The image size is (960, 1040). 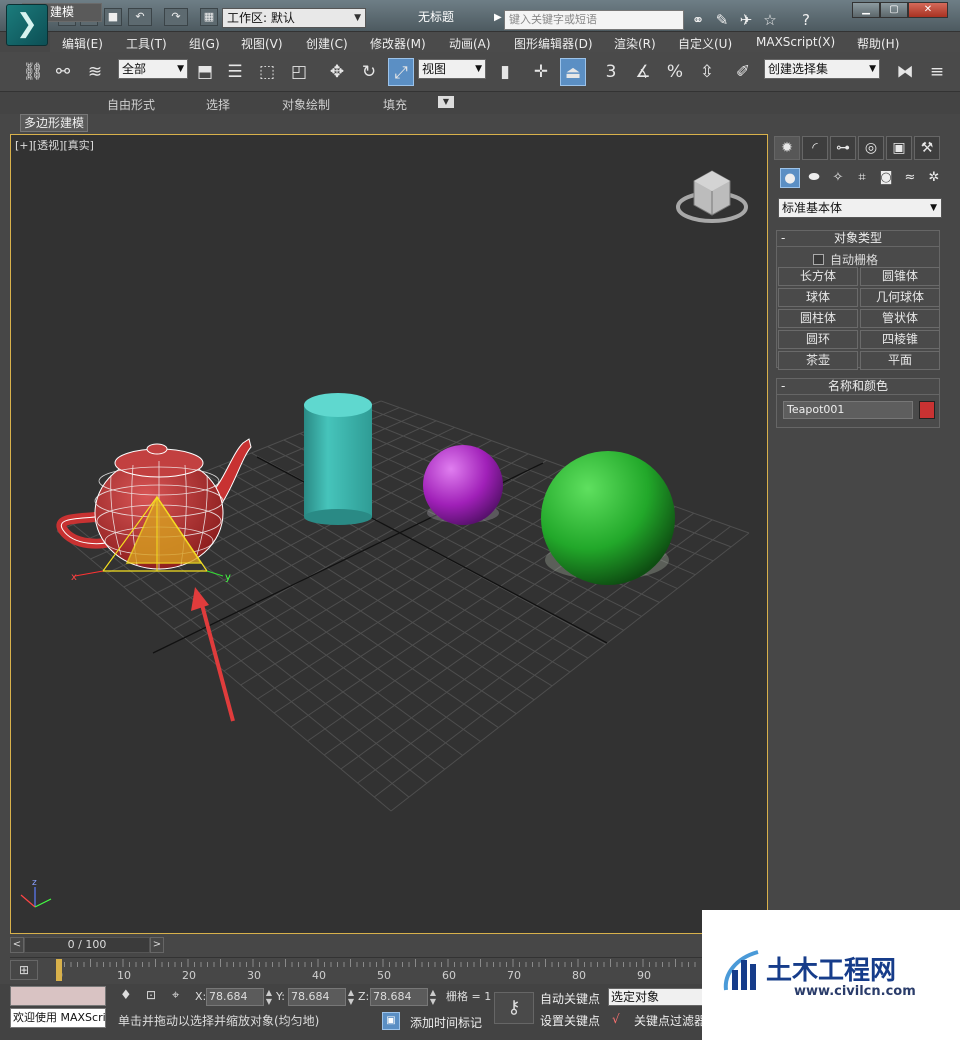 What do you see at coordinates (878, 43) in the screenshot?
I see `menu-item-11: 帮助(H)` at bounding box center [878, 43].